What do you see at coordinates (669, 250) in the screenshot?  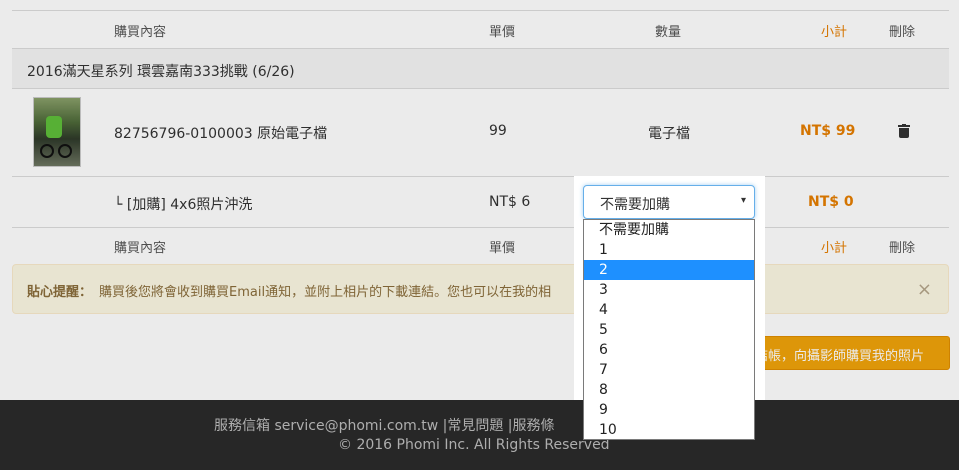 I see `select-option: 1` at bounding box center [669, 250].